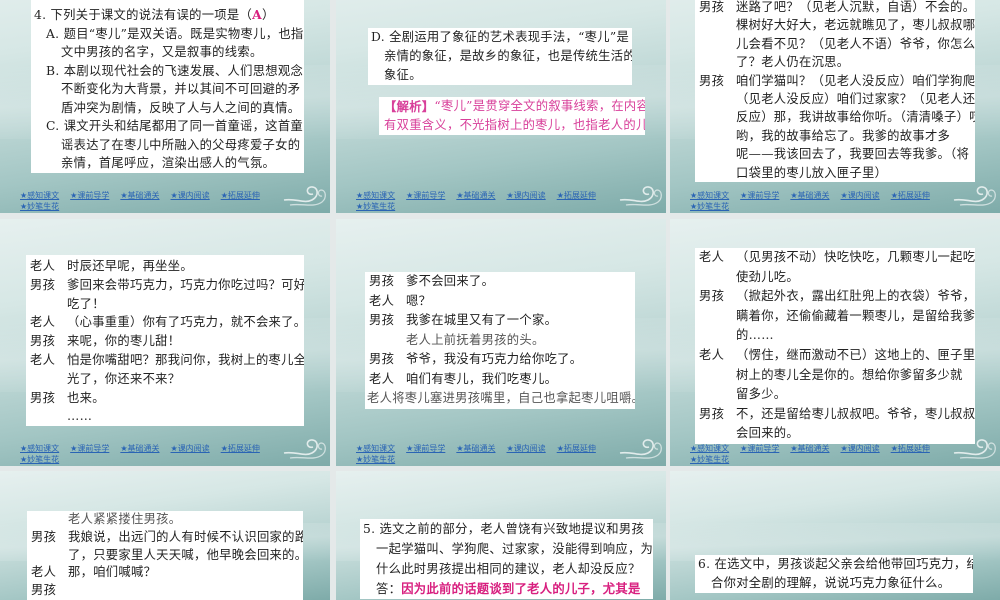 The width and height of the screenshot is (1000, 600). I want to click on text-line: 象征。, so click(500, 75).